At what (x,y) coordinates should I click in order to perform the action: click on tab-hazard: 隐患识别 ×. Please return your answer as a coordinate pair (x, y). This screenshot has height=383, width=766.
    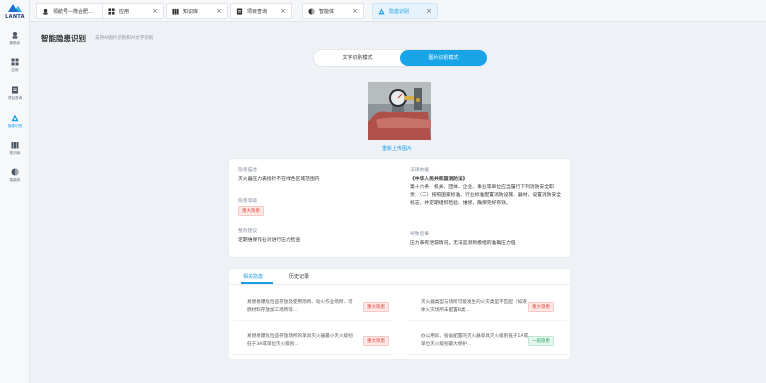
    Looking at the image, I should click on (405, 11).